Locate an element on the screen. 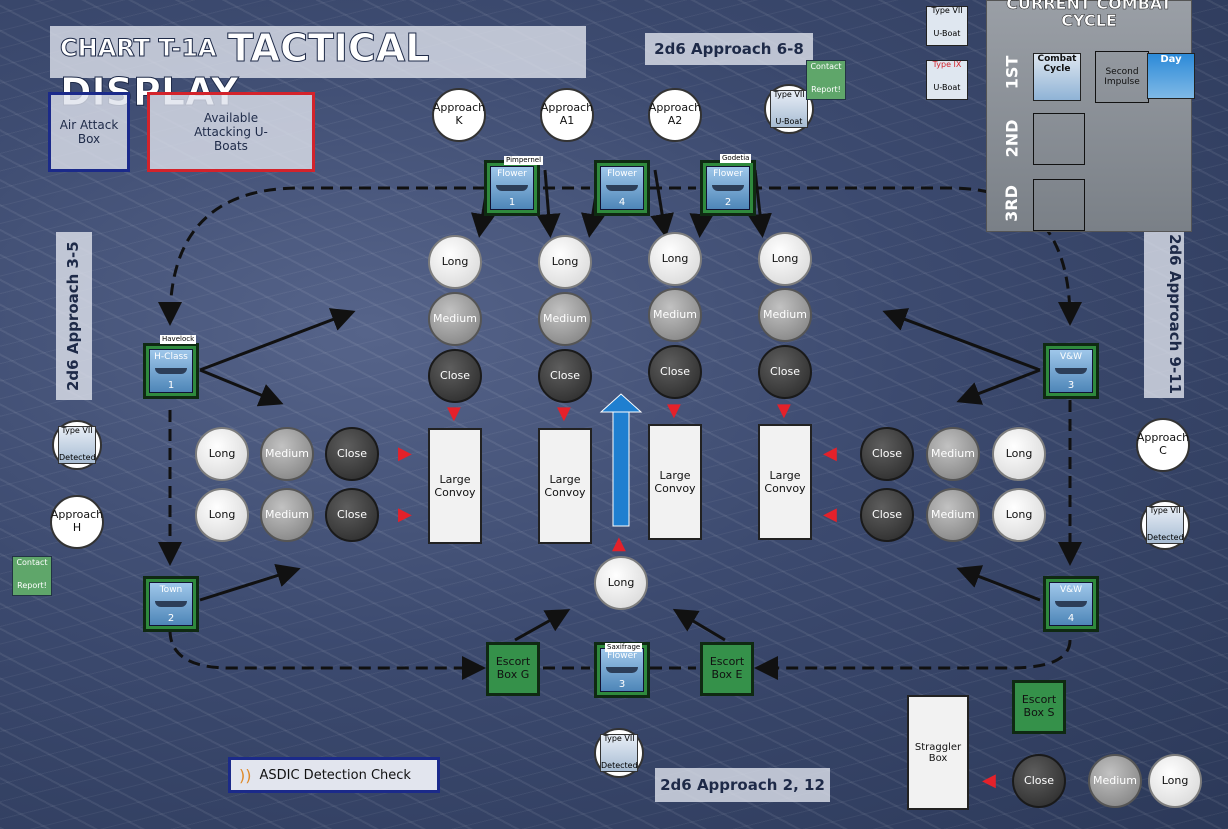  escort-ship-flower-2: Flower 2 is located at coordinates (728, 188).